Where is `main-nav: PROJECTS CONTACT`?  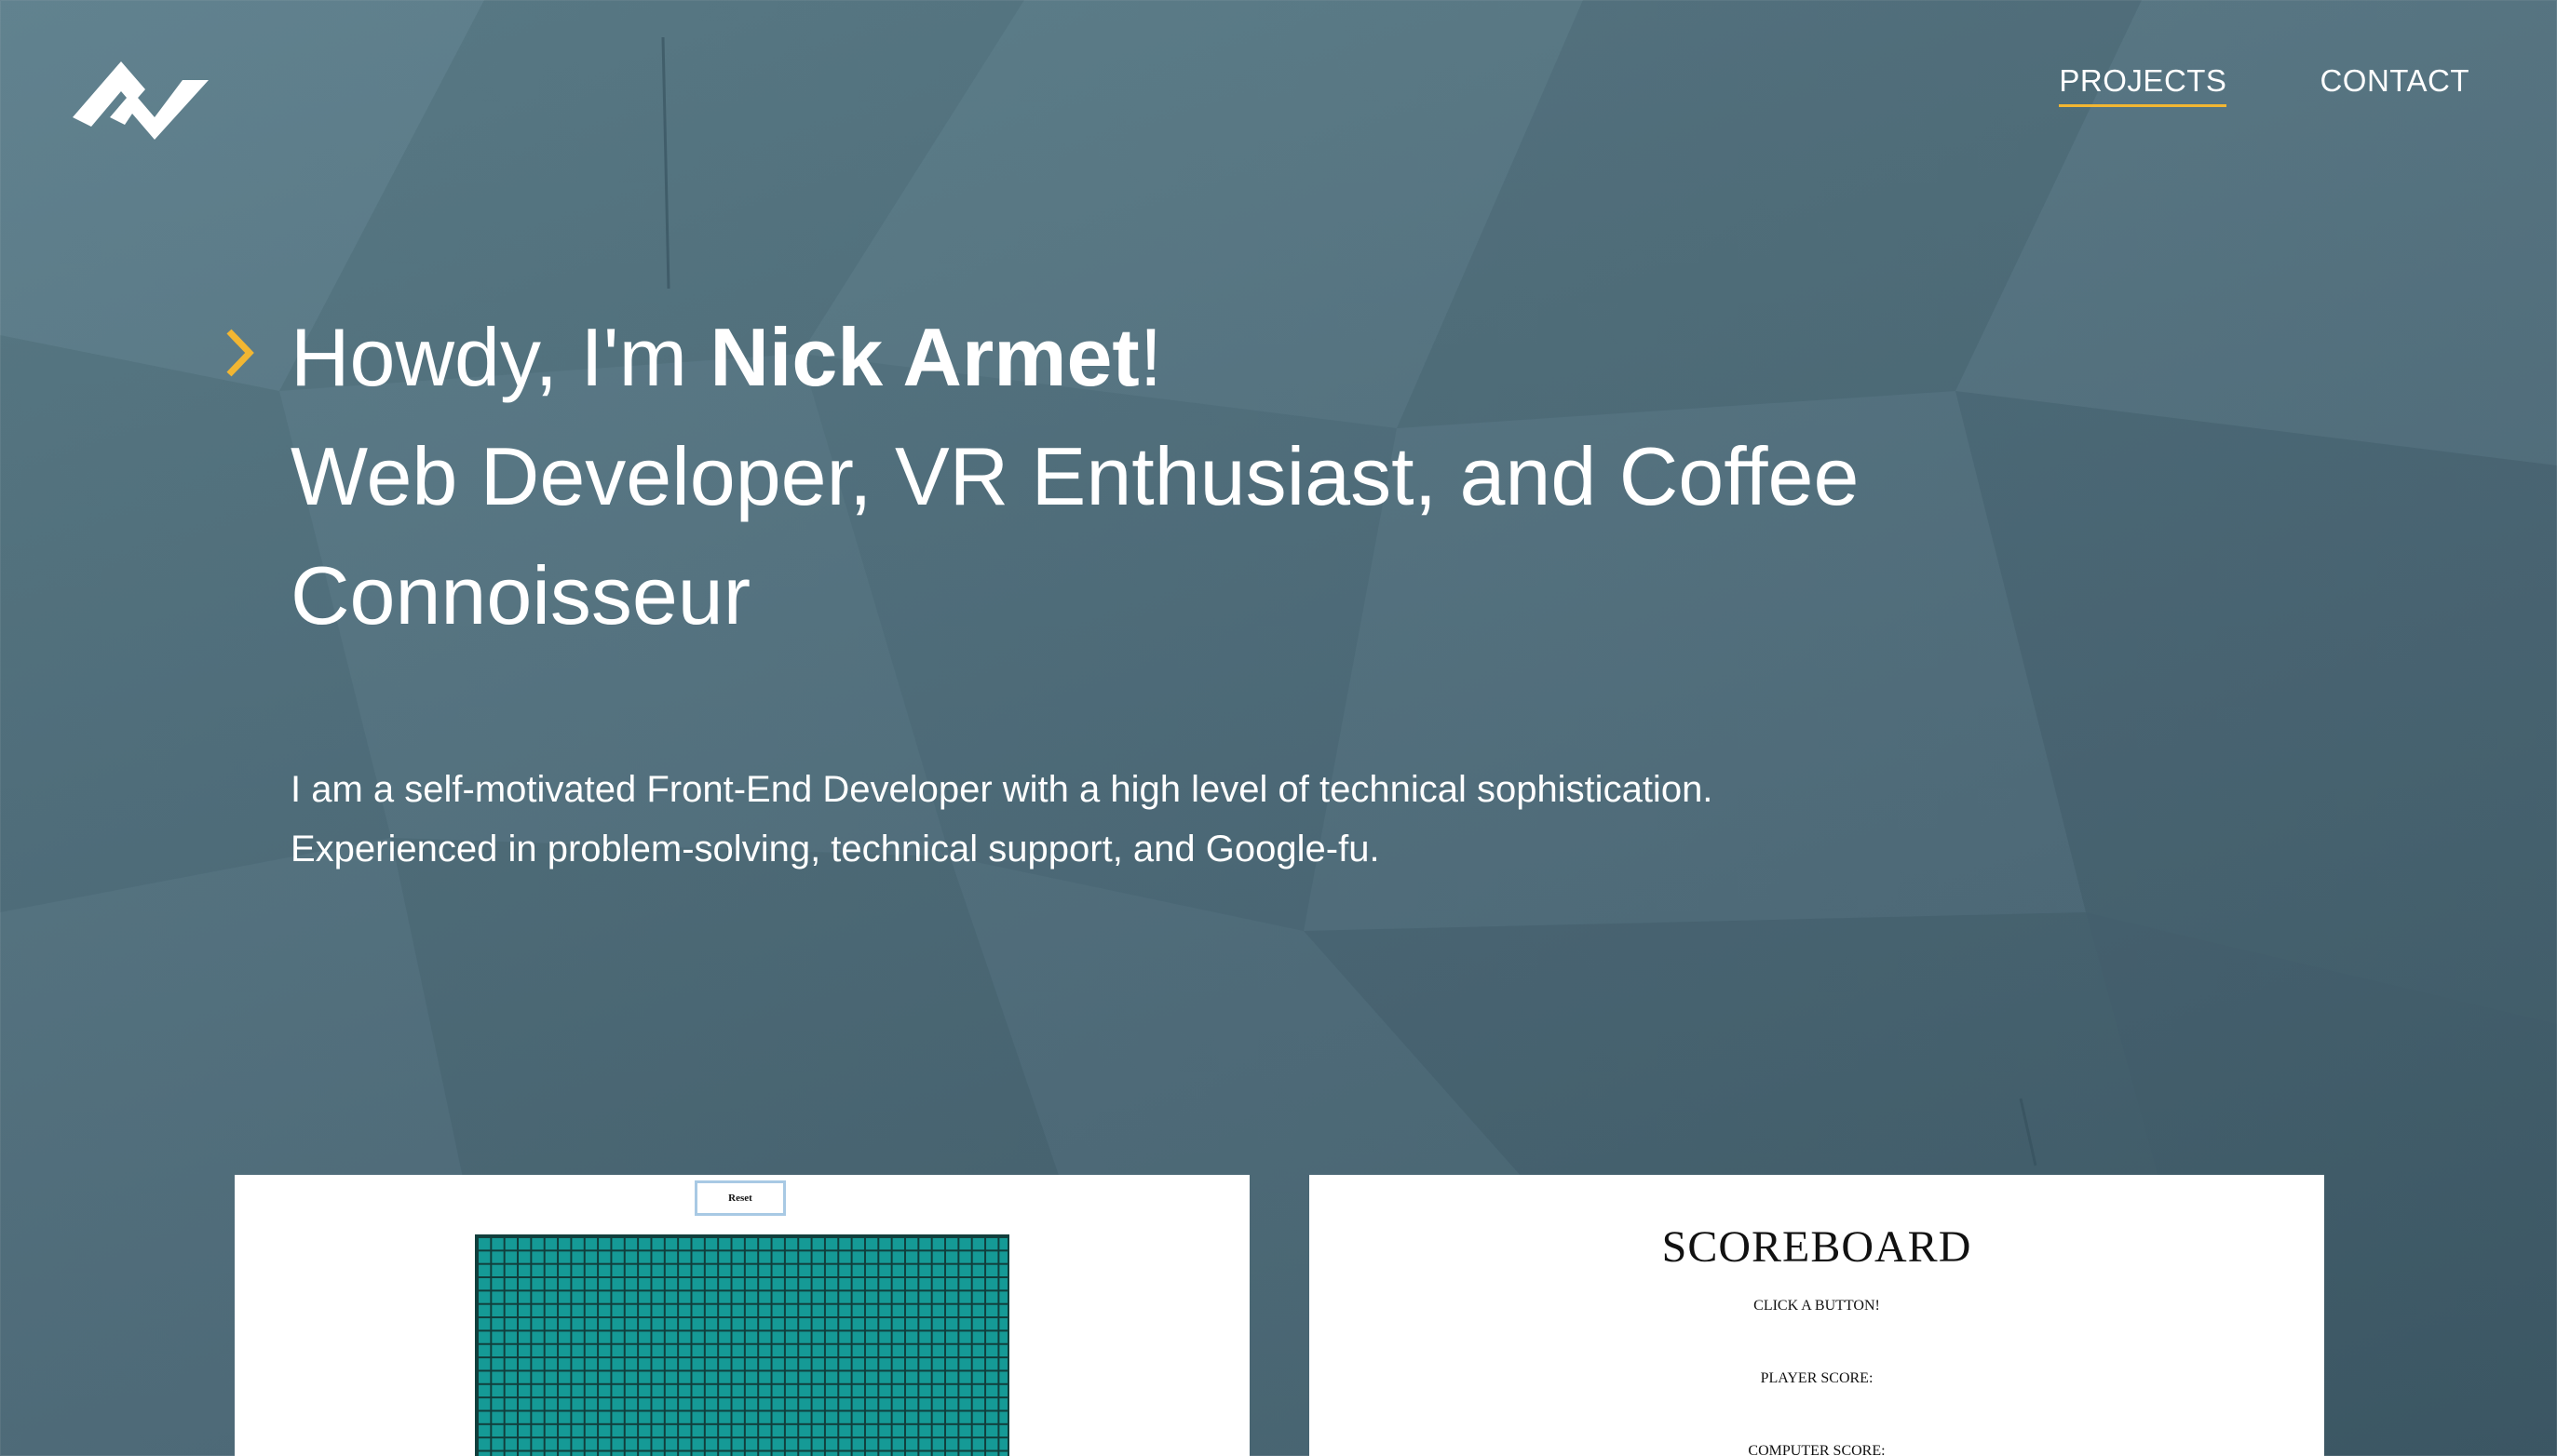 main-nav: PROJECTS CONTACT is located at coordinates (2264, 85).